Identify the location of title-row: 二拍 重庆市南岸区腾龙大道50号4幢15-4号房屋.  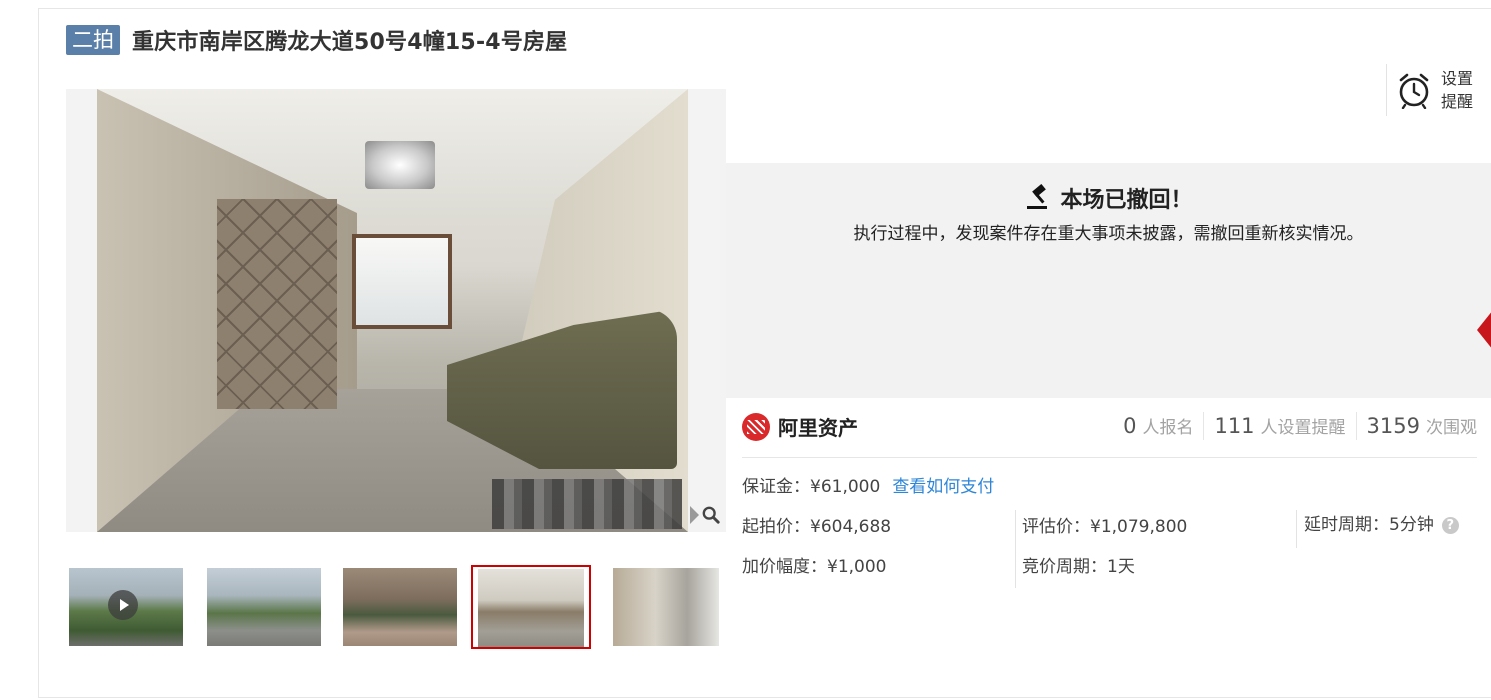
(316, 40).